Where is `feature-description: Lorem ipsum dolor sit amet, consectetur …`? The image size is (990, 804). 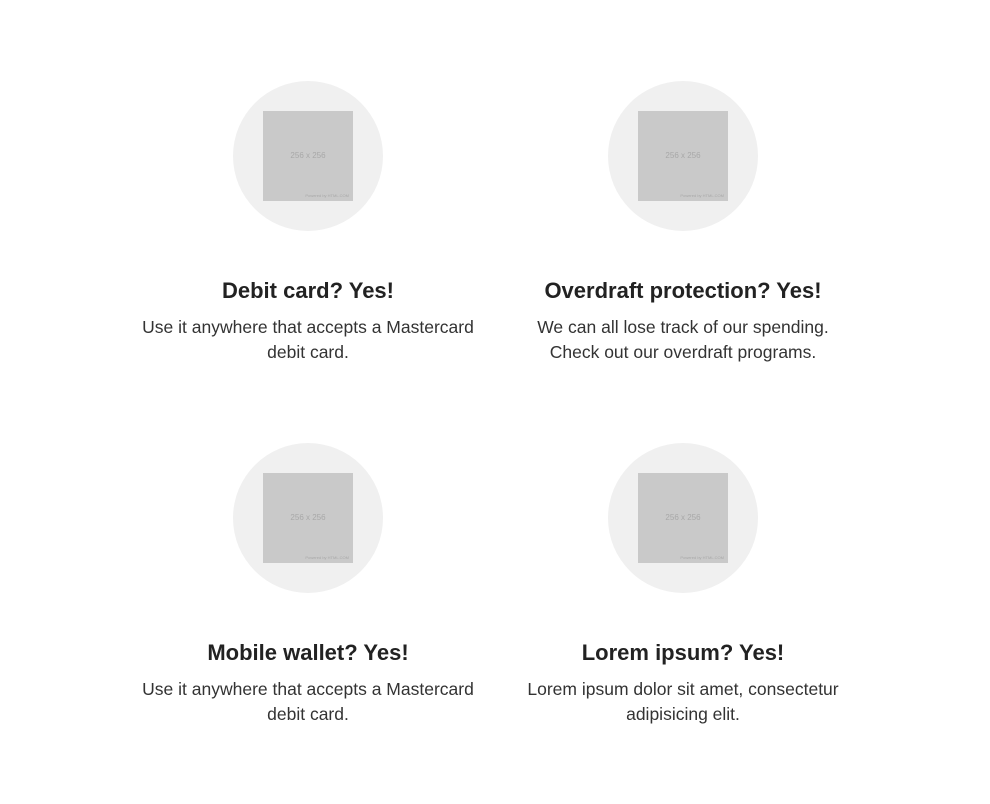 feature-description: Lorem ipsum dolor sit amet, consectetur … is located at coordinates (683, 701).